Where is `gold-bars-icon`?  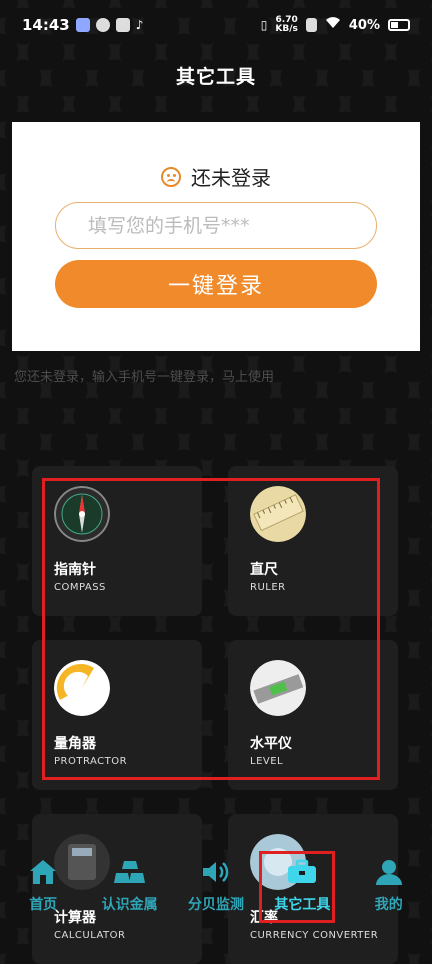
gold-bars-icon is located at coordinates (129, 872).